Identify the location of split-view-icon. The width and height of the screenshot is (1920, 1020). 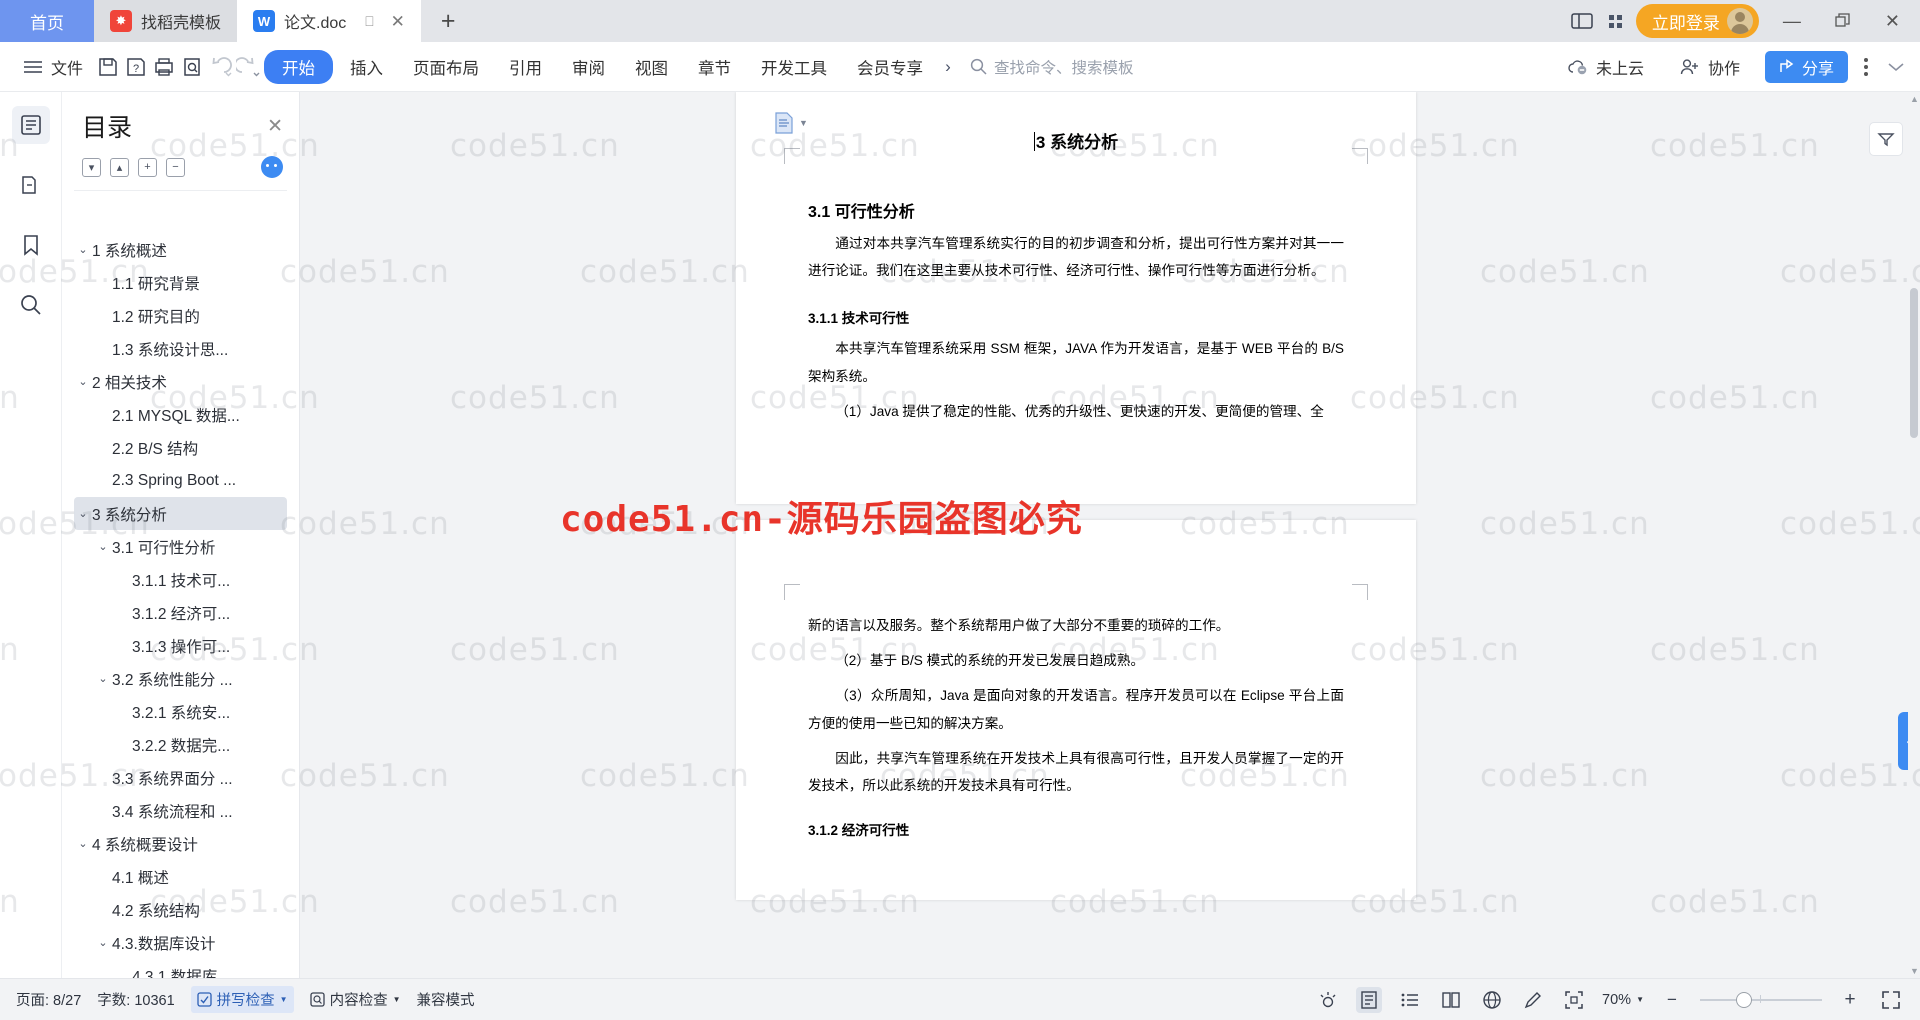
(1582, 21).